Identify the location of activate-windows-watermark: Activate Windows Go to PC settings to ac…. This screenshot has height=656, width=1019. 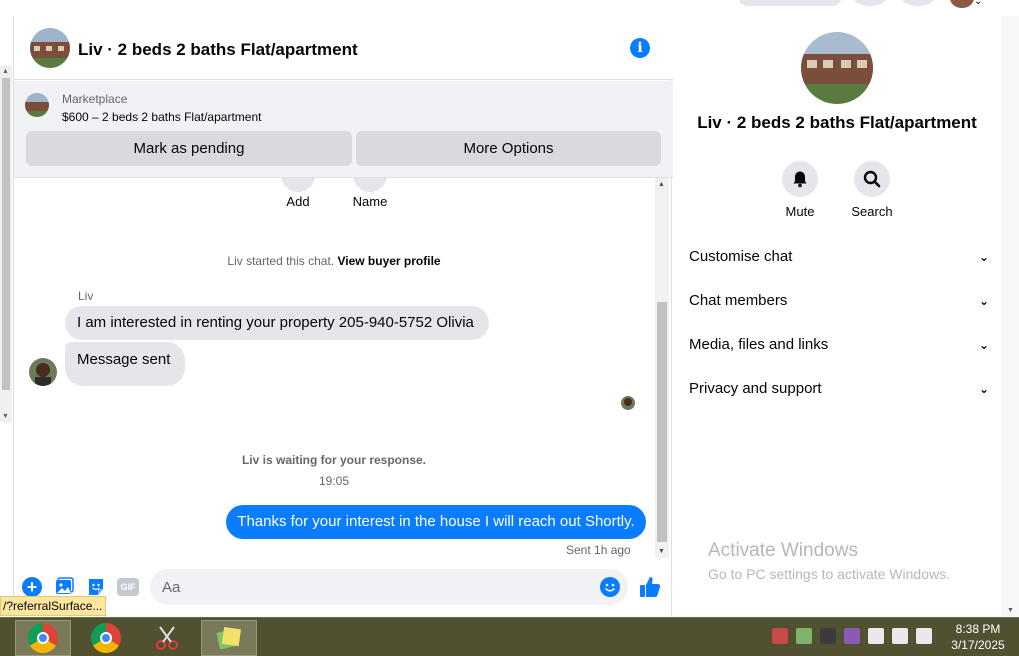
(829, 561).